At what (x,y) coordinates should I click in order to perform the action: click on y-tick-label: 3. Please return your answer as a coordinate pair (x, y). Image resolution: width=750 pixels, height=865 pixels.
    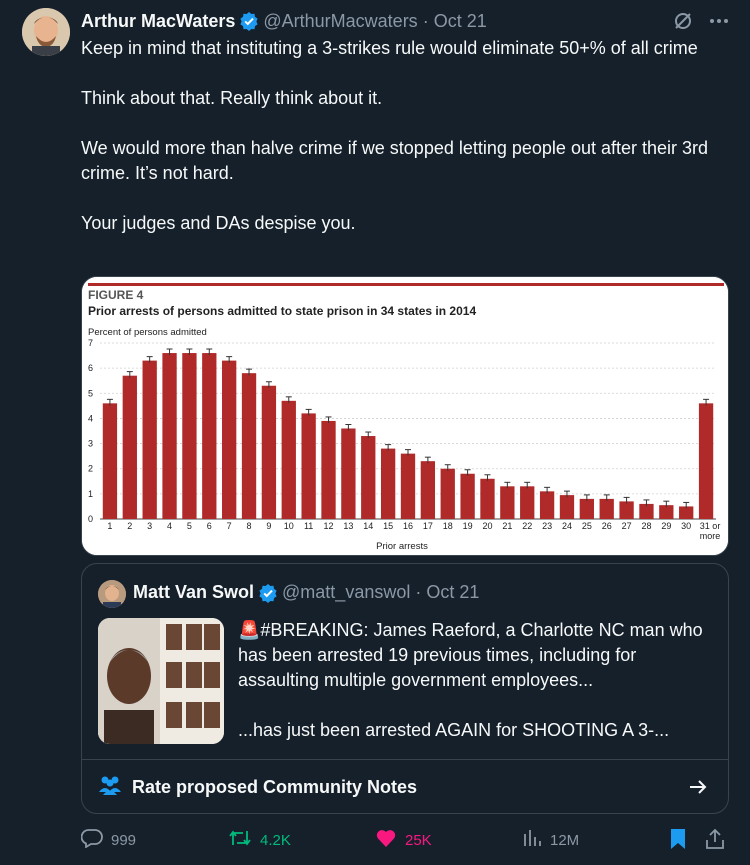
    Looking at the image, I should click on (90, 444).